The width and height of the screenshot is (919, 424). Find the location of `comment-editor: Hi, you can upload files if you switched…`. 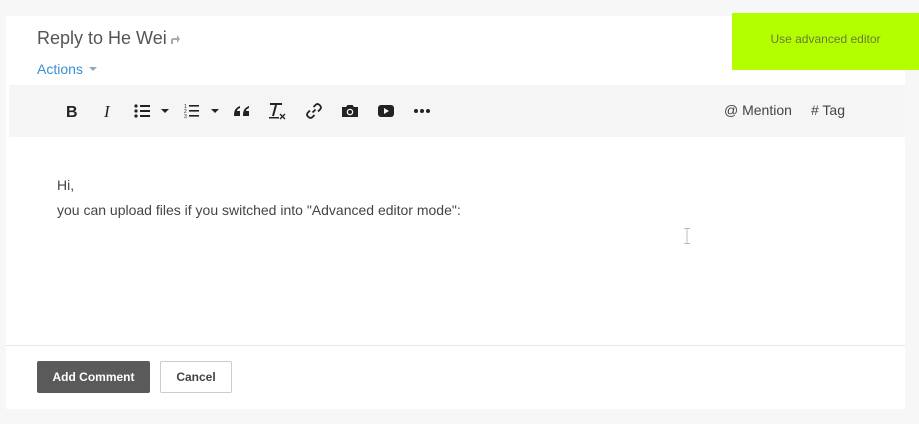

comment-editor: Hi, you can upload files if you switched… is located at coordinates (457, 198).